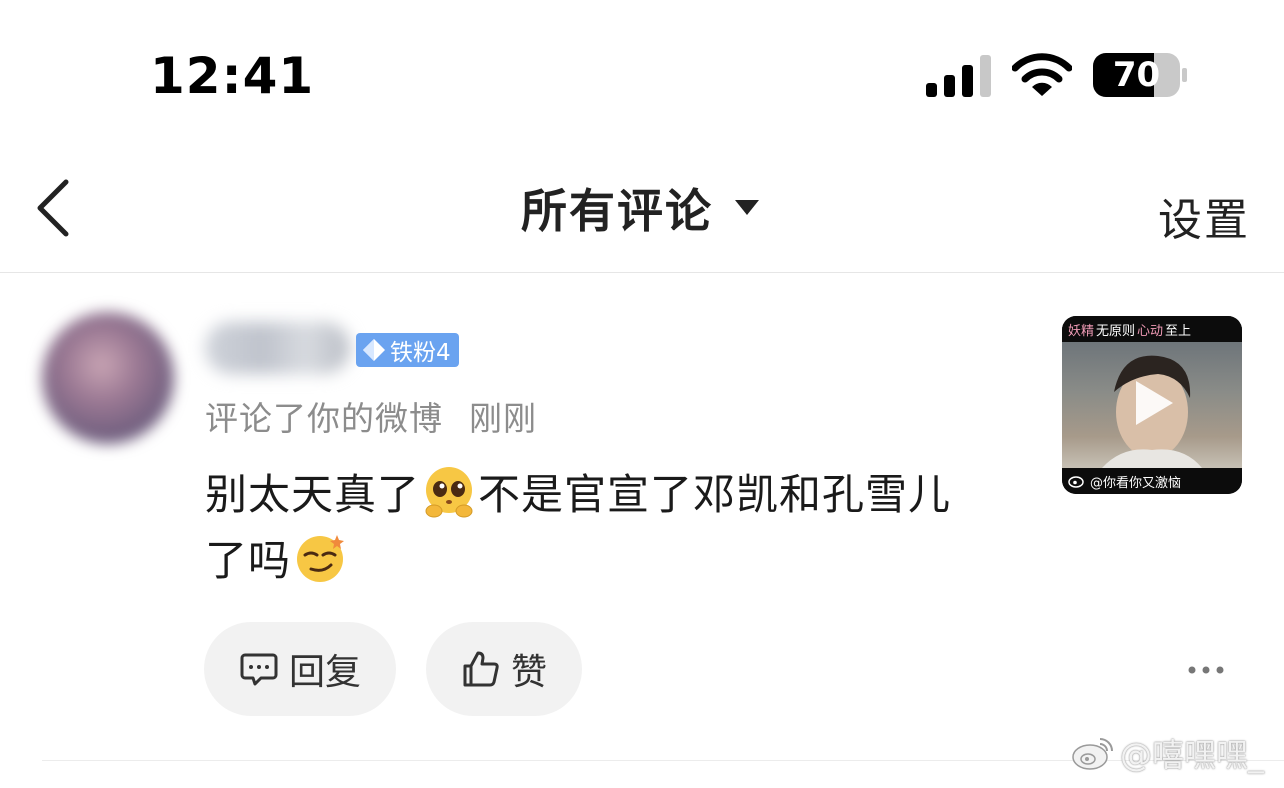 The width and height of the screenshot is (1284, 788). Describe the element at coordinates (374, 350) in the screenshot. I see `diamond-icon` at that location.